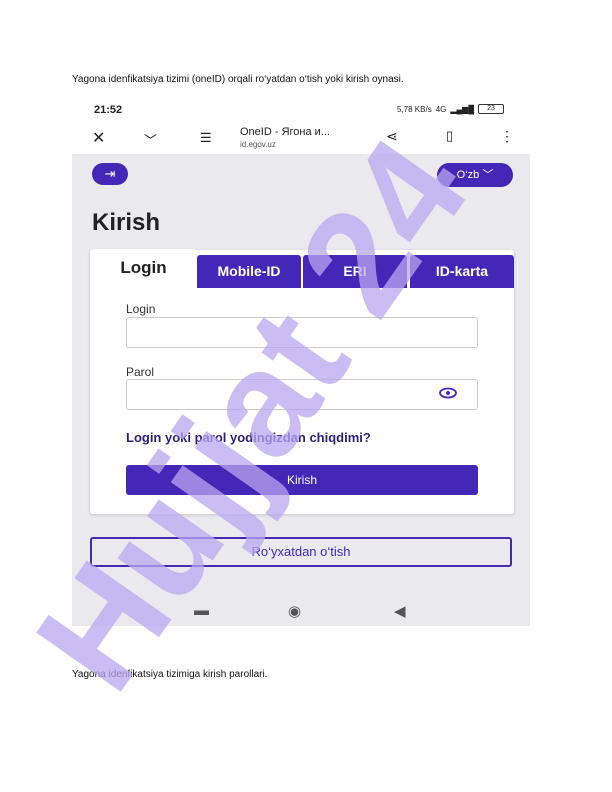 This screenshot has width=612, height=792. I want to click on battery-icon: 23, so click(491, 109).